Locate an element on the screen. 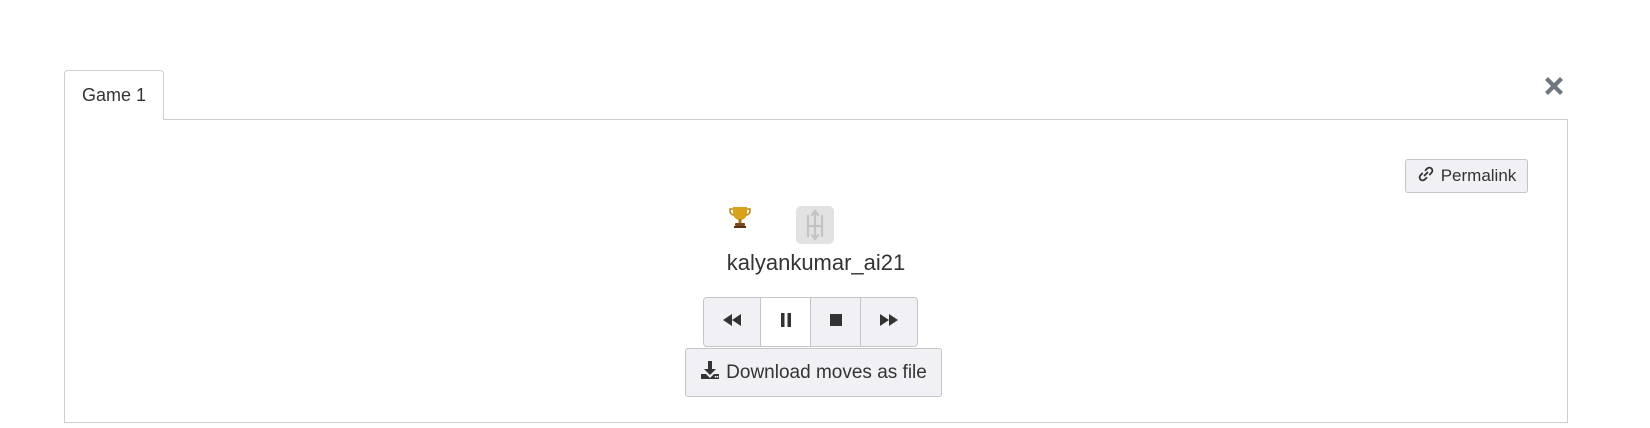  tab-game-1: Game 1 is located at coordinates (114, 95).